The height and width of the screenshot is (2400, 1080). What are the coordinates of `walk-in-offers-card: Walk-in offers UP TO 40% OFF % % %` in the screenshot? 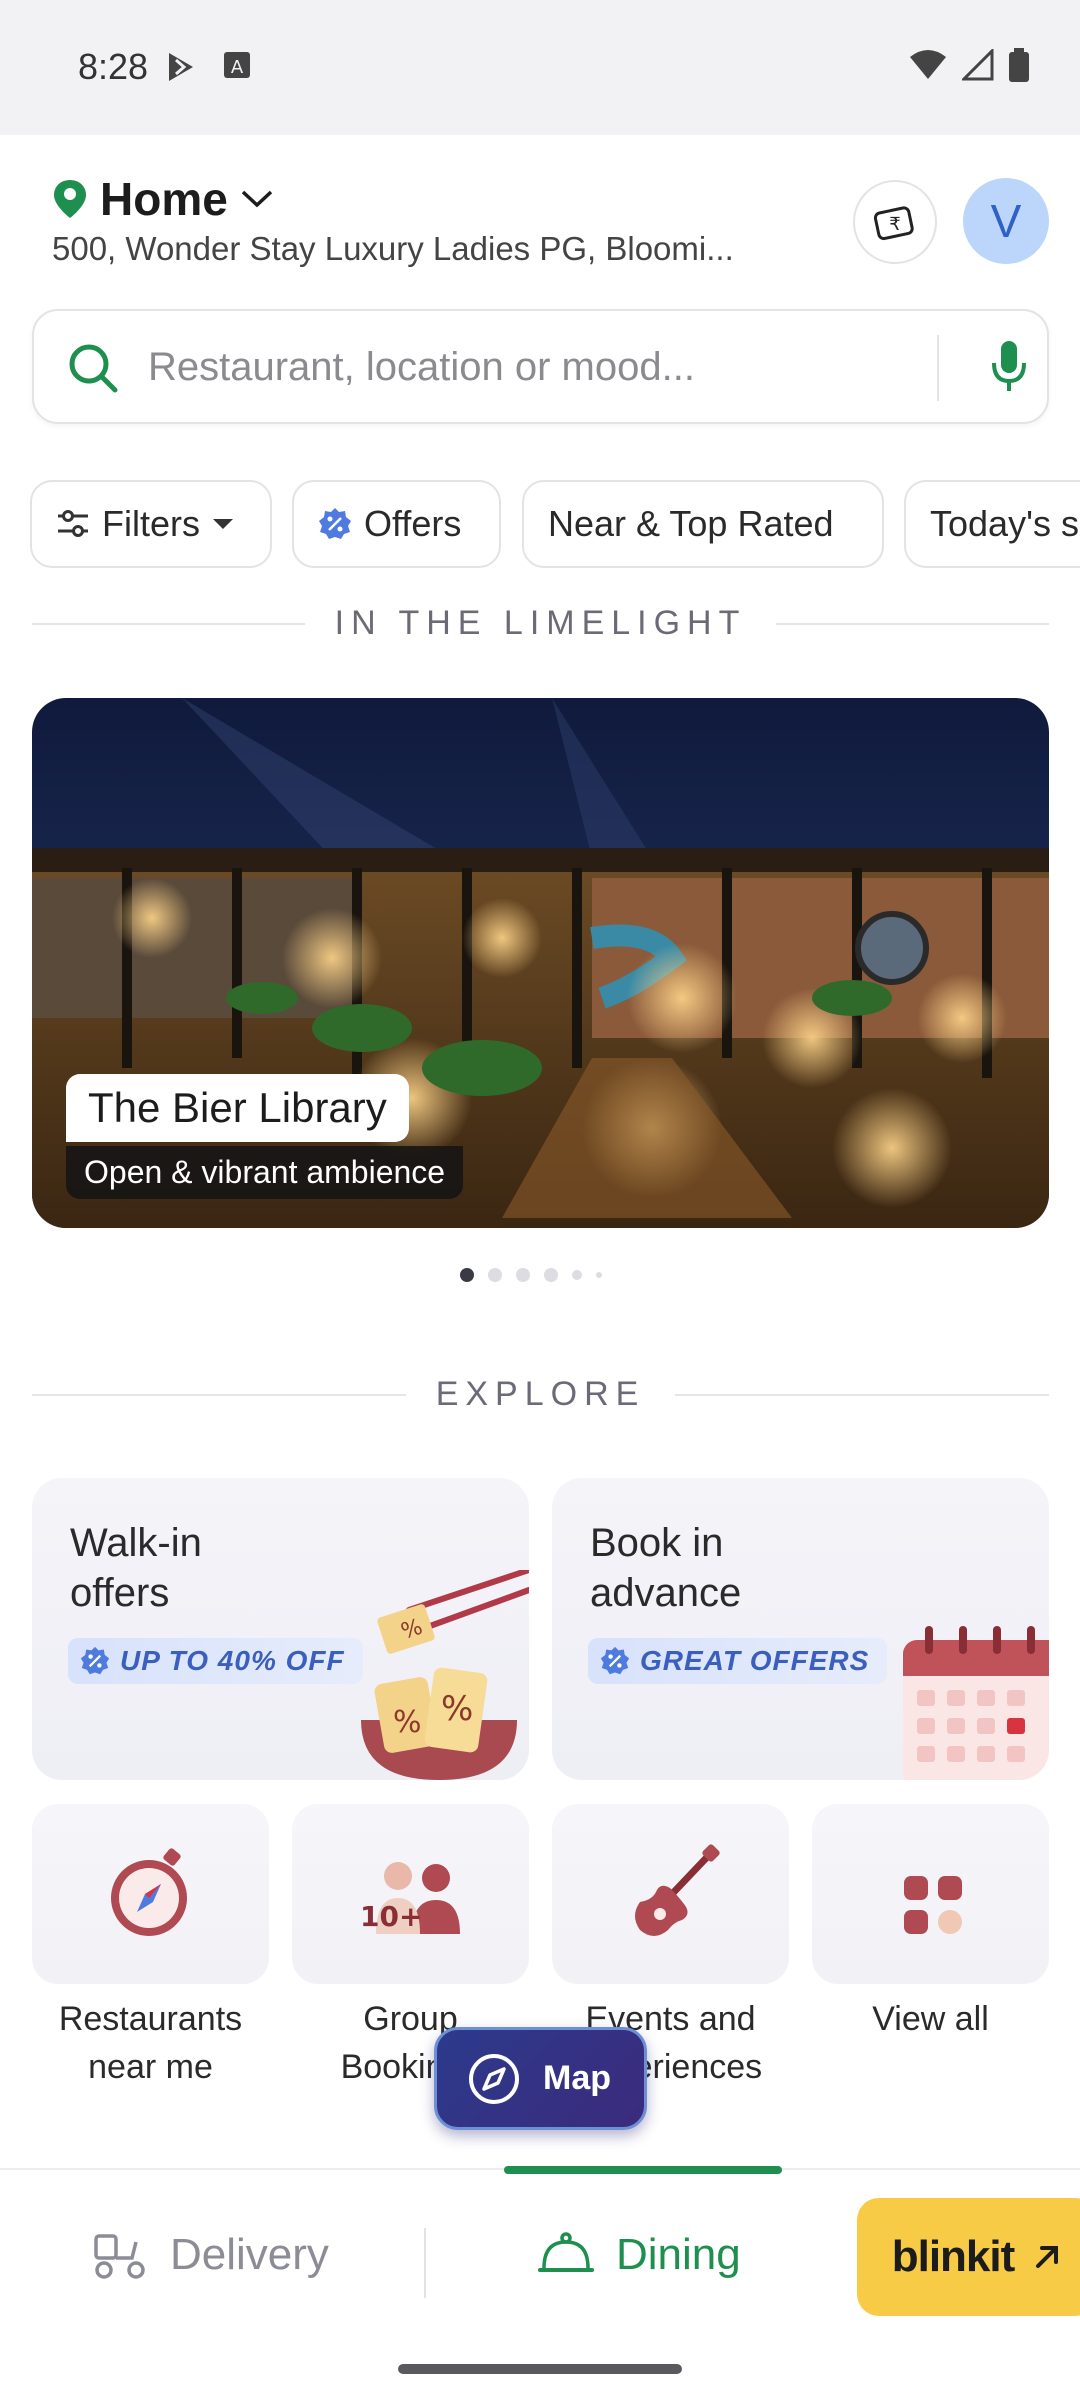 It's located at (280, 1629).